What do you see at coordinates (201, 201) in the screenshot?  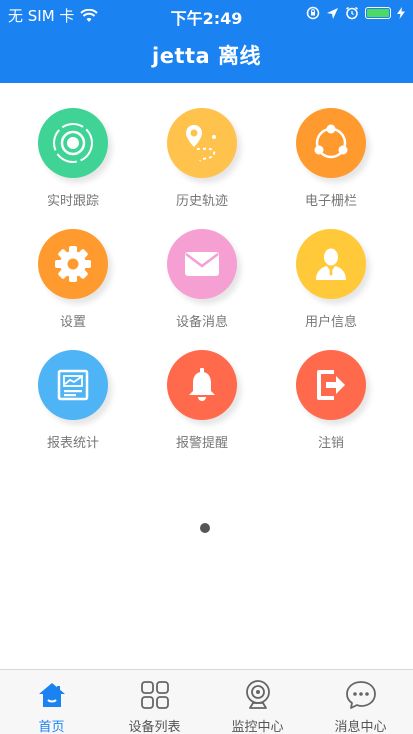 I see `grid-label: 历史轨迹` at bounding box center [201, 201].